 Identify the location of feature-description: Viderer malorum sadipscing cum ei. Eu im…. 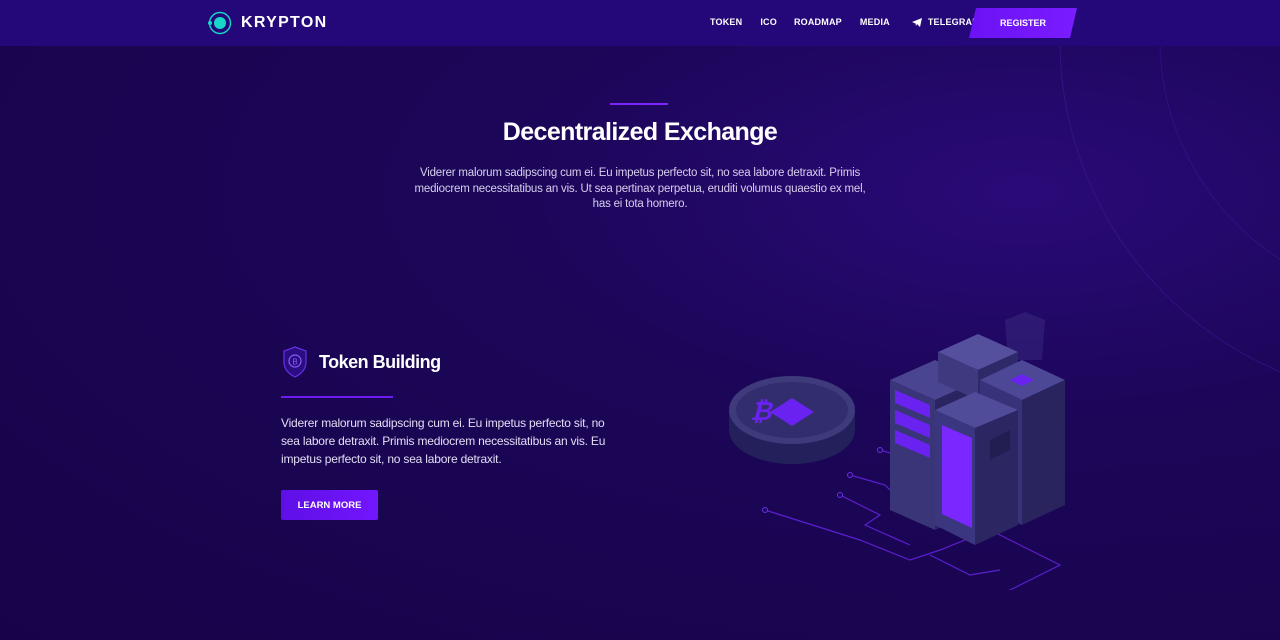
(443, 441).